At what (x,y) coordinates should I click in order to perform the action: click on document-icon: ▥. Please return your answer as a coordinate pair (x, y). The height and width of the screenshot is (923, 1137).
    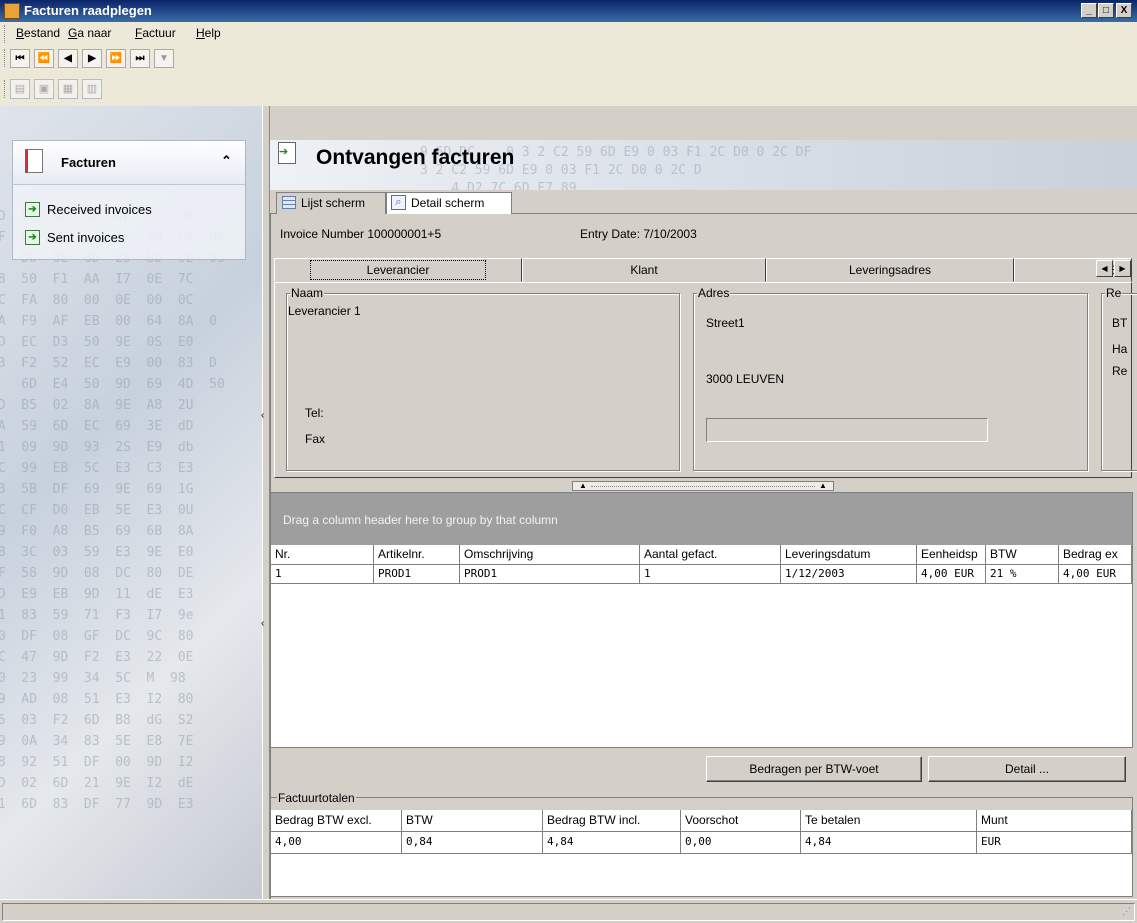
    Looking at the image, I should click on (92, 89).